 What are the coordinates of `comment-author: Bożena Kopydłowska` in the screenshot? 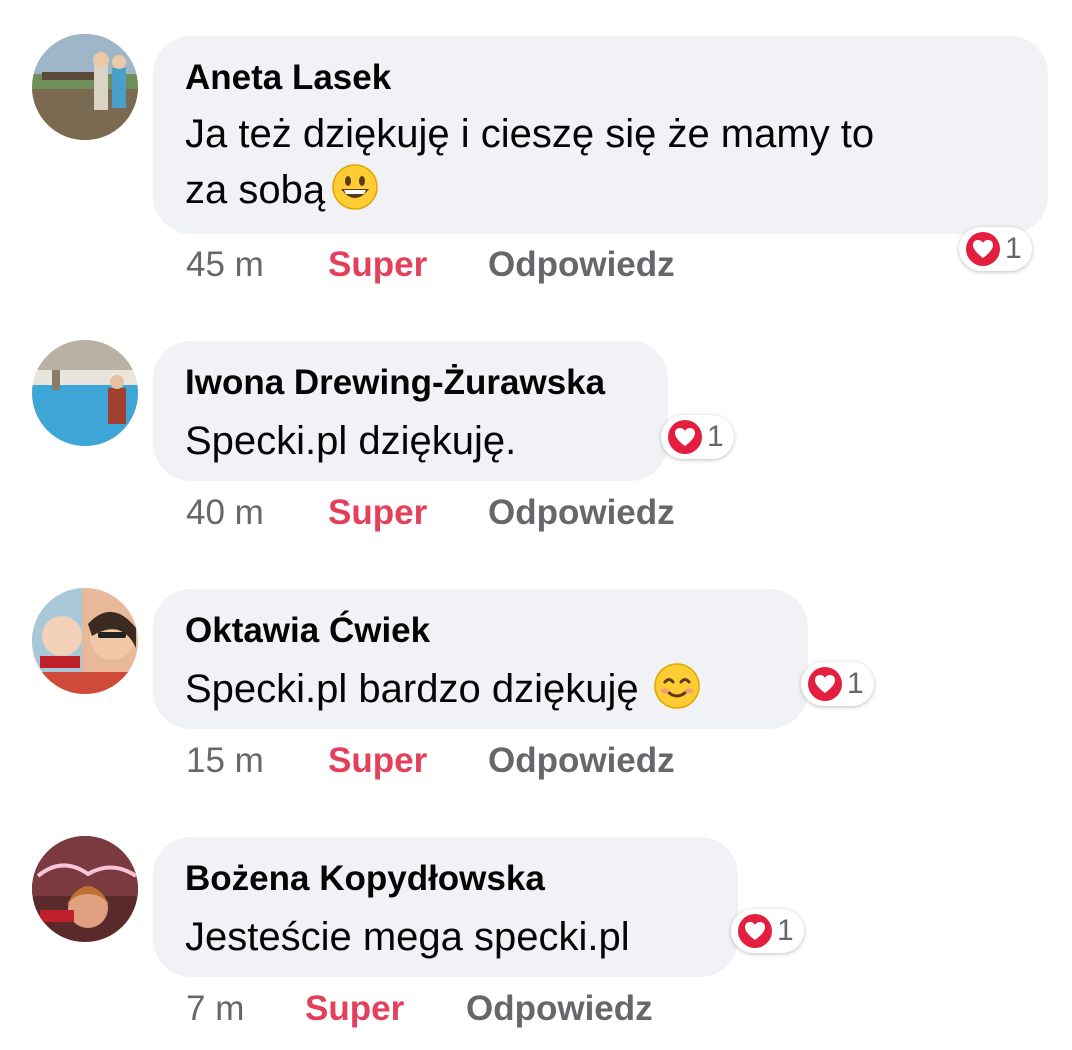 It's located at (365, 879).